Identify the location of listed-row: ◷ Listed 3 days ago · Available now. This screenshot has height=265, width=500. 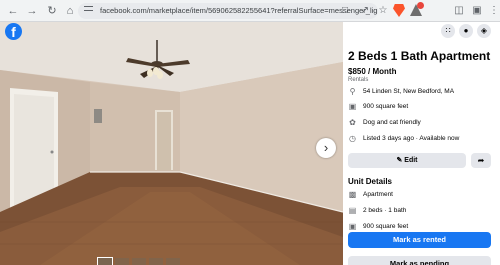
(403, 138).